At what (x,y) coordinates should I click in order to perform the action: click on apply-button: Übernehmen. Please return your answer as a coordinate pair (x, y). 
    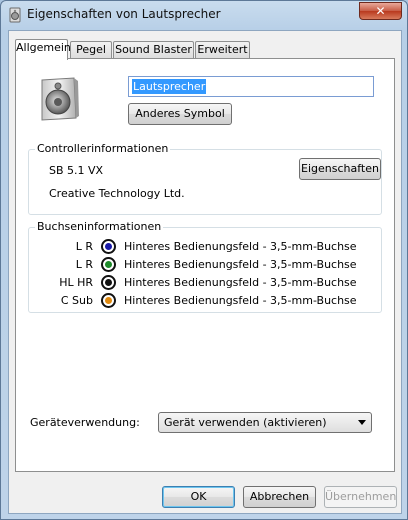
    Looking at the image, I should click on (360, 497).